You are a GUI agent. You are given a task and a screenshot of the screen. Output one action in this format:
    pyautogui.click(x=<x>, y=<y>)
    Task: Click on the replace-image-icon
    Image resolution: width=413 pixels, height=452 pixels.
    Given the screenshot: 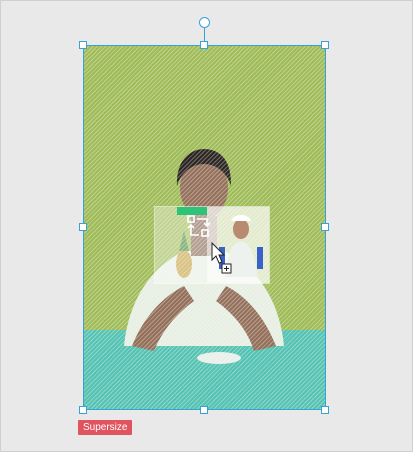 What is the action you would take?
    pyautogui.click(x=199, y=226)
    